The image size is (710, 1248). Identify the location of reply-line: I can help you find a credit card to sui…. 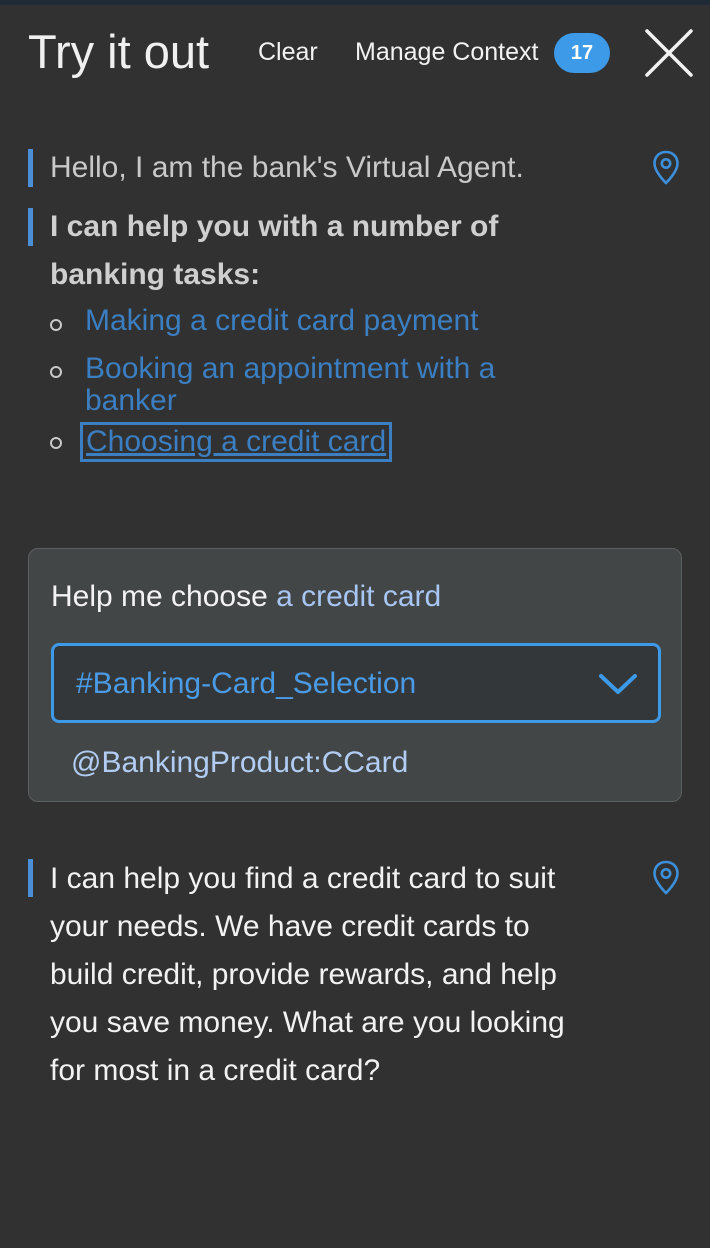
(303, 878).